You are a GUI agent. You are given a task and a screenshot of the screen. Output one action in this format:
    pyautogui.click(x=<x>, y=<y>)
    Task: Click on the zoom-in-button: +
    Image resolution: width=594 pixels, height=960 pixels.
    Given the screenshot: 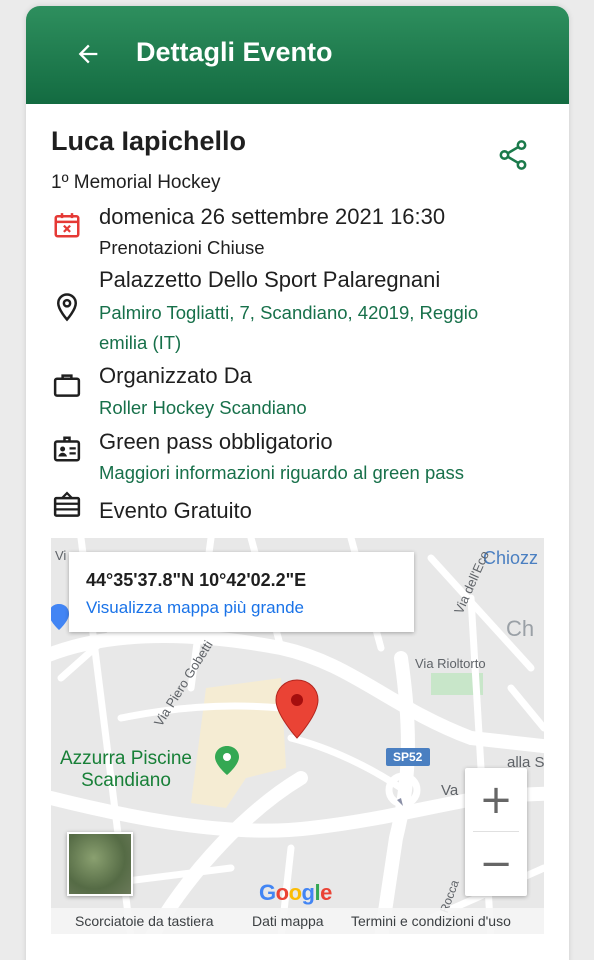 What is the action you would take?
    pyautogui.click(x=496, y=799)
    